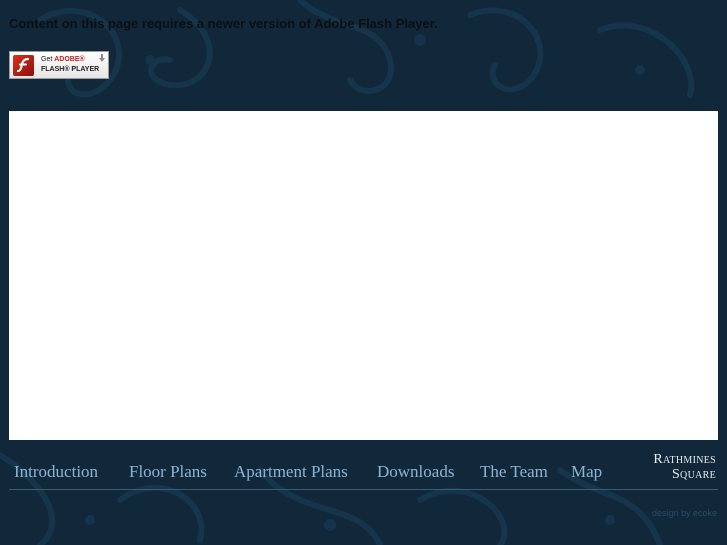 This screenshot has height=545, width=727. I want to click on brand-line-1: Rathmines, so click(684, 459).